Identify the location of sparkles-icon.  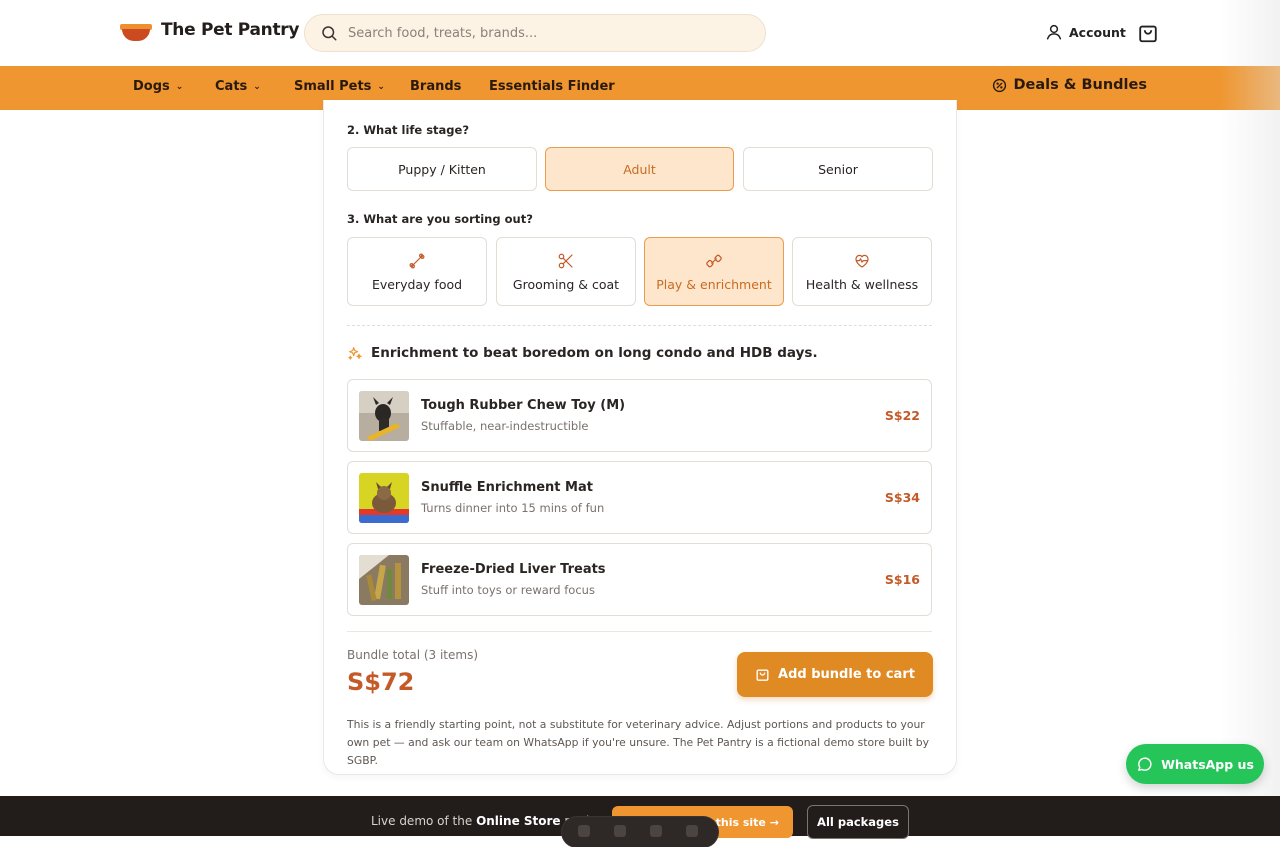
(355, 353).